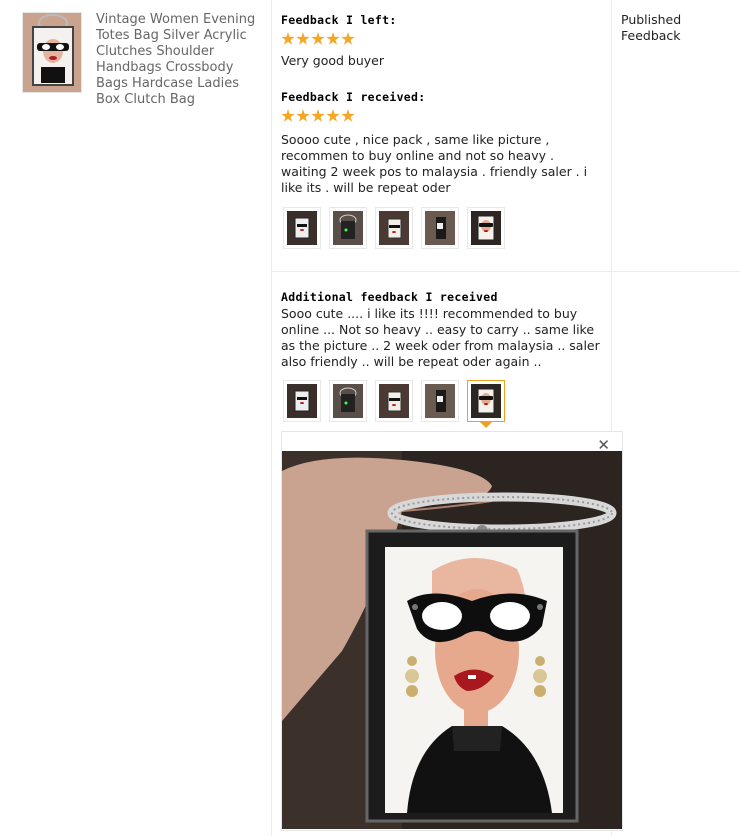  I want to click on feedback-received-heading: Feedback I received:, so click(353, 97).